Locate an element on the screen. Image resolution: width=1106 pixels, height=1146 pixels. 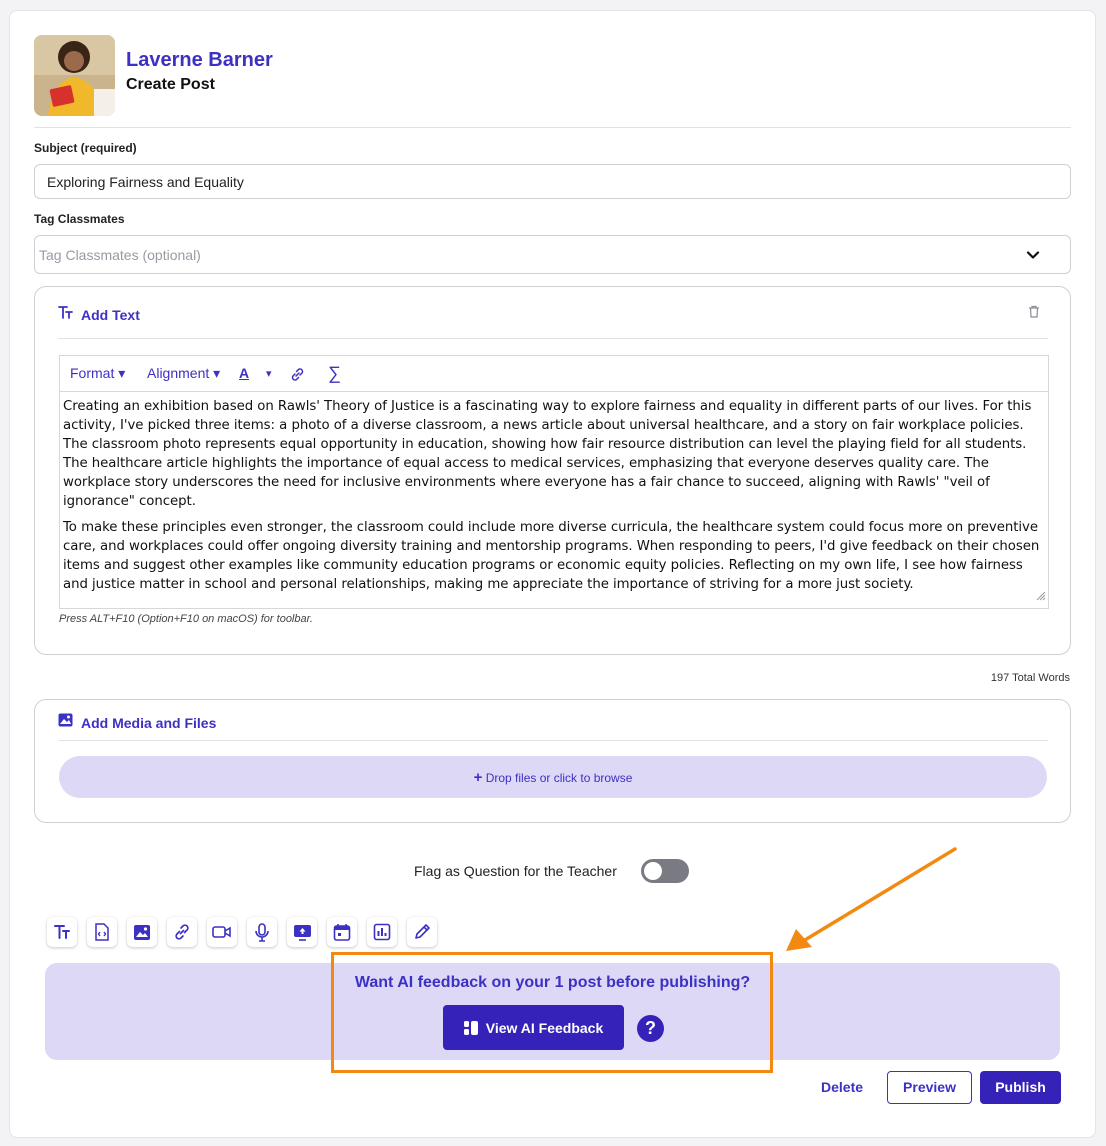
tag-classmates-placeholder: Tag Classmates (optional) is located at coordinates (120, 255).